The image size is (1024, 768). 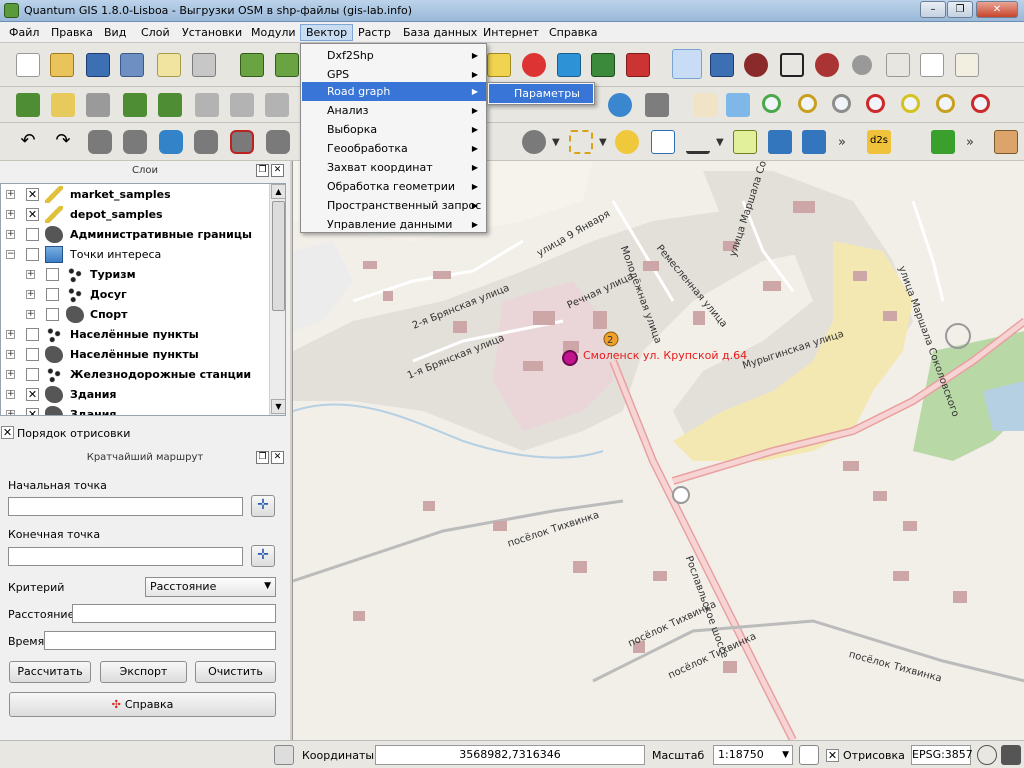 I want to click on attribute-table-icon, so click(x=663, y=142).